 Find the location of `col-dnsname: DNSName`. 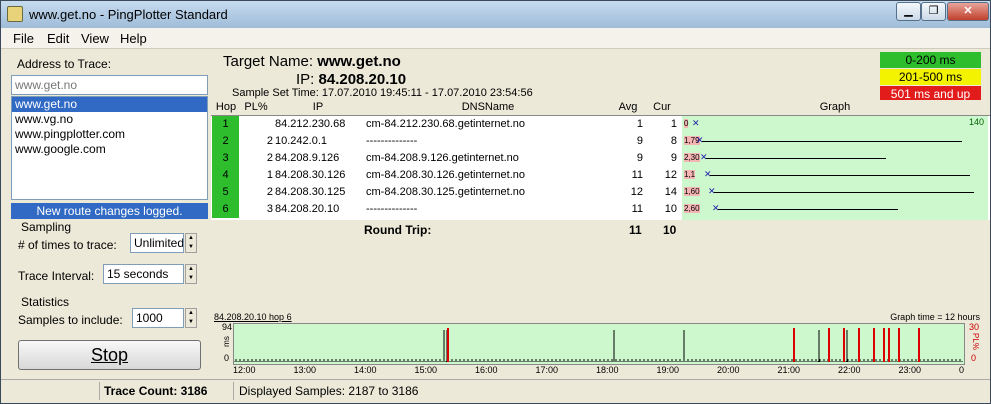

col-dnsname: DNSName is located at coordinates (488, 107).